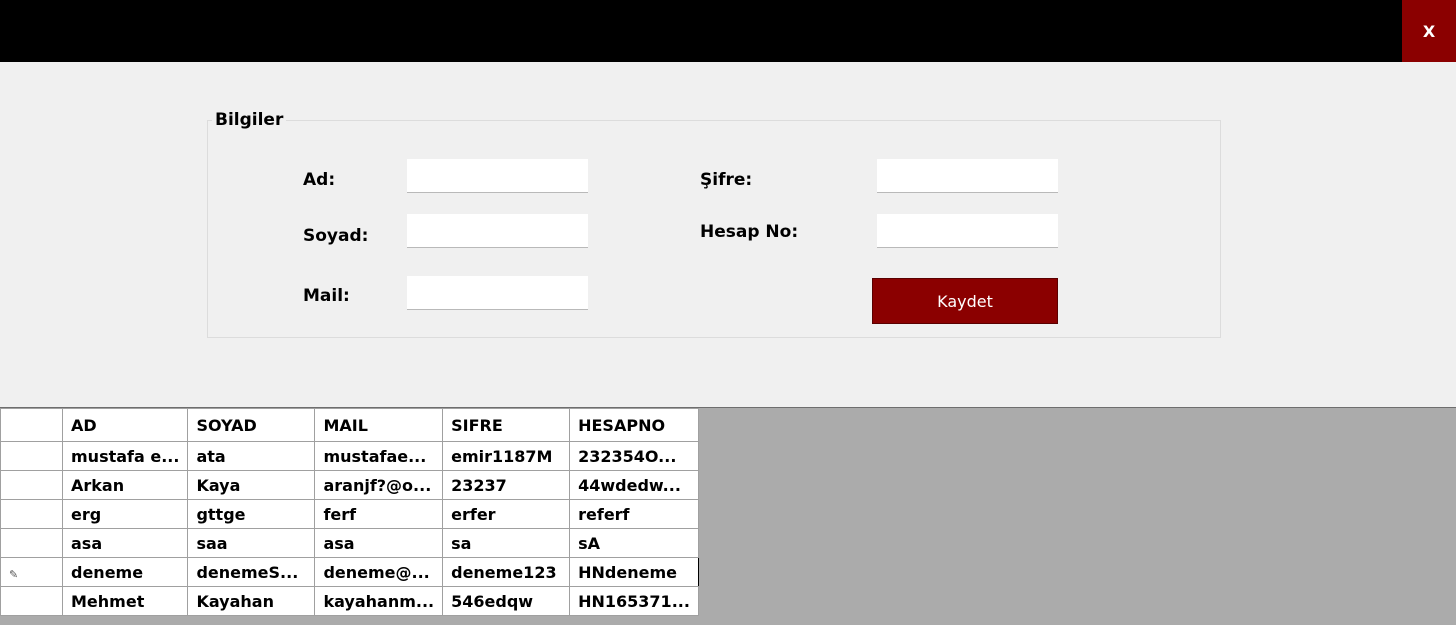  I want to click on cell-soyad: saa, so click(251, 543).